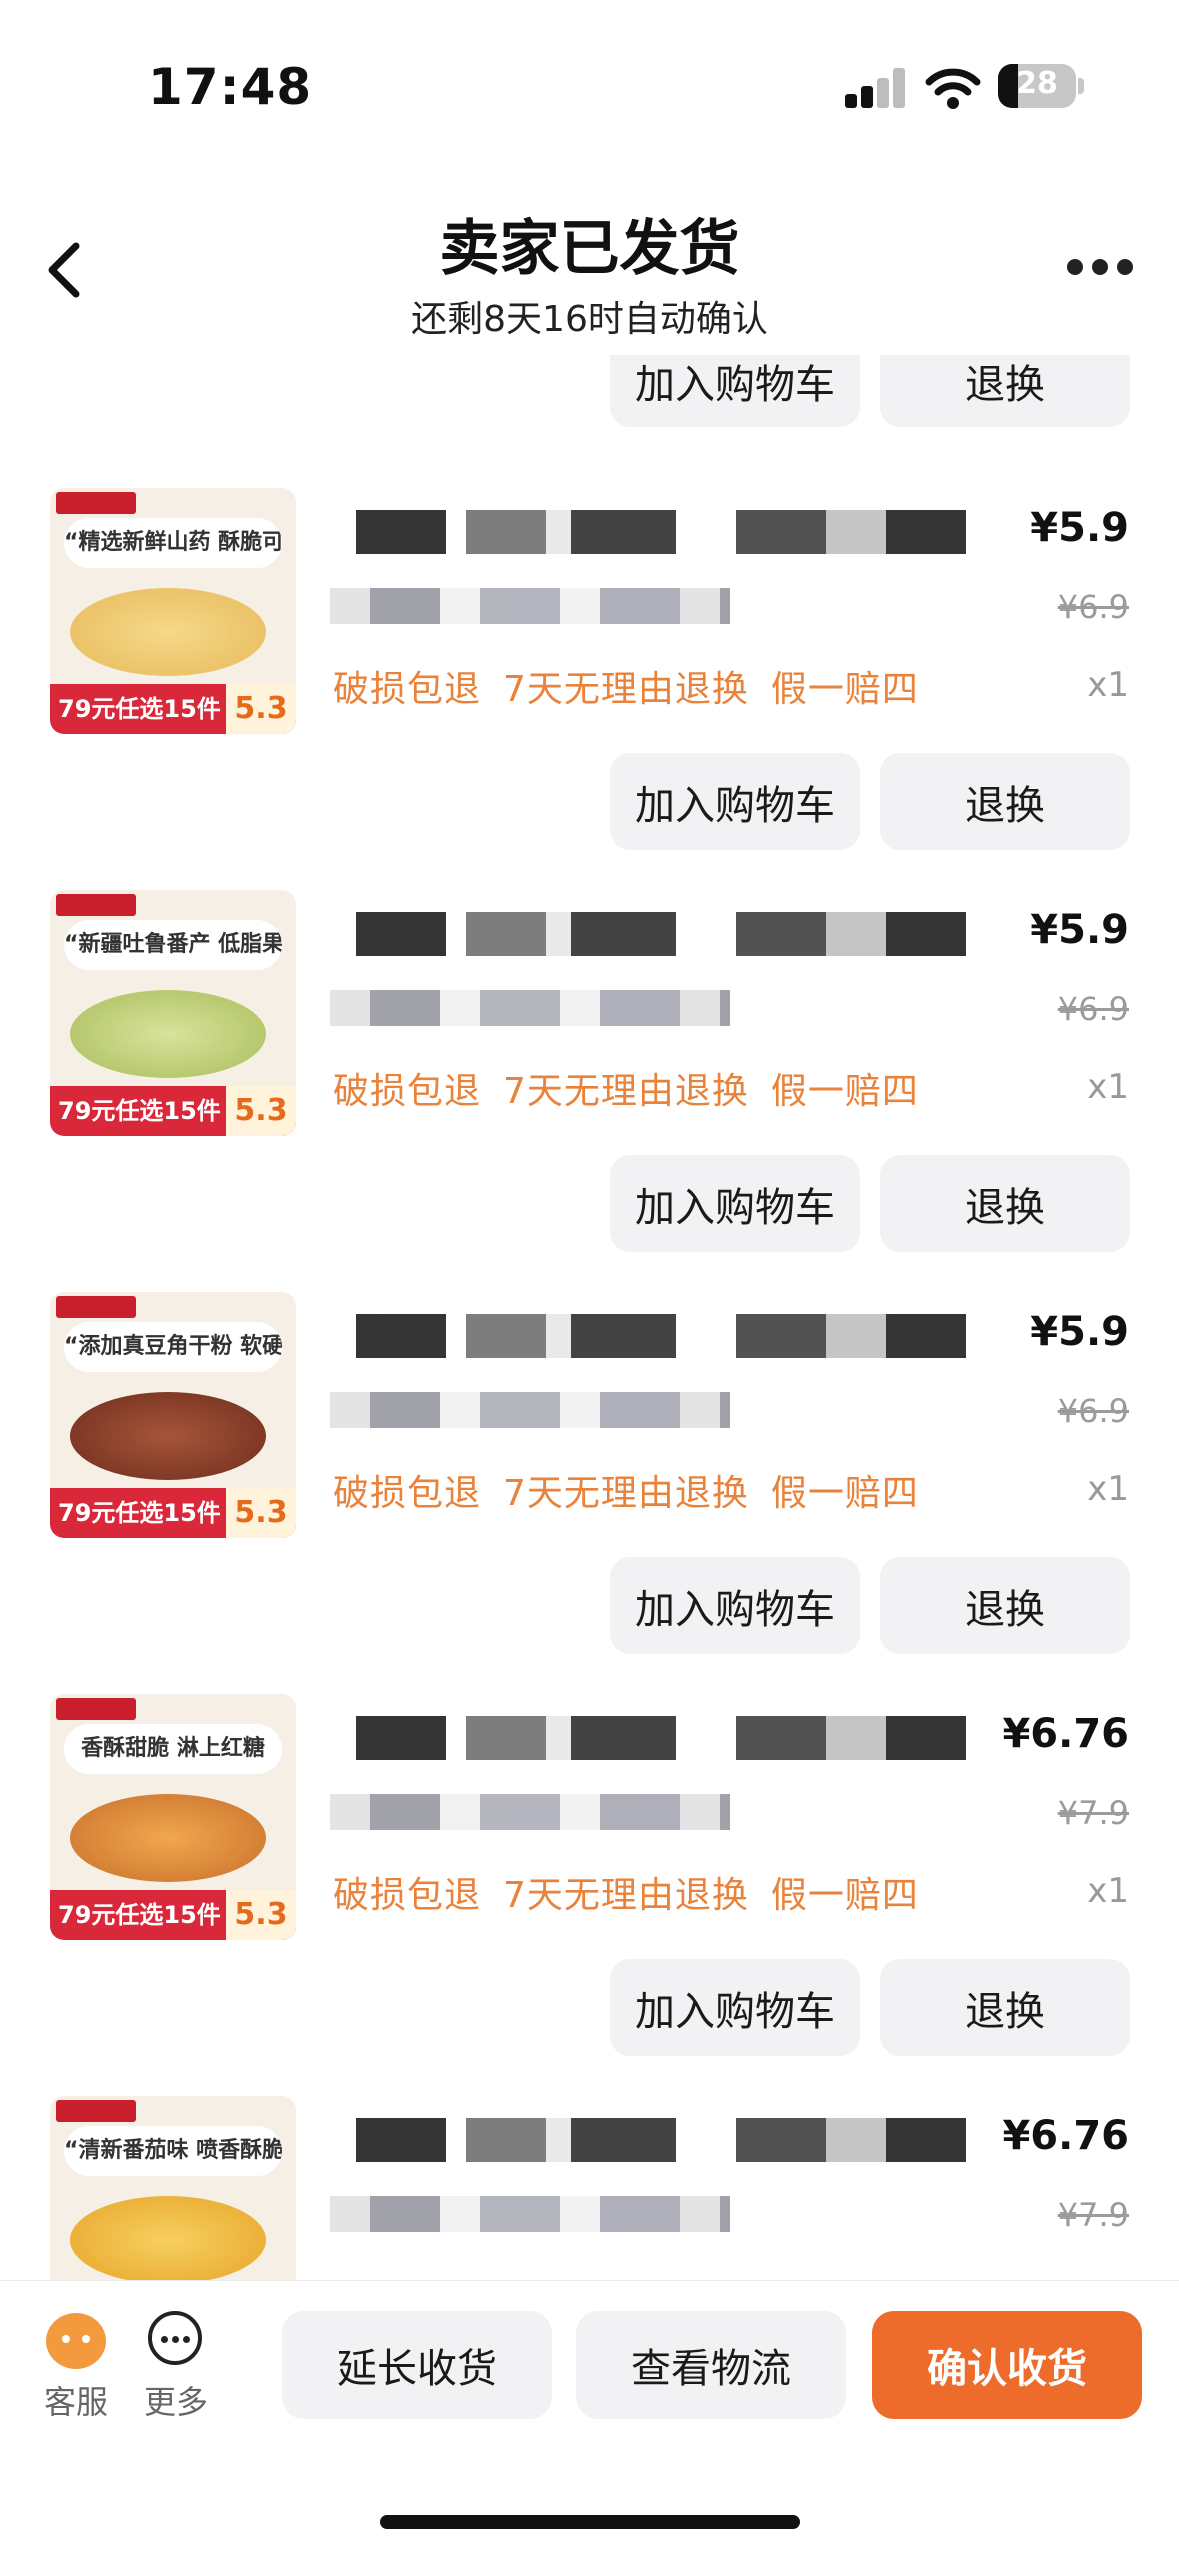 The width and height of the screenshot is (1179, 2557). Describe the element at coordinates (953, 88) in the screenshot. I see `wifi-icon` at that location.